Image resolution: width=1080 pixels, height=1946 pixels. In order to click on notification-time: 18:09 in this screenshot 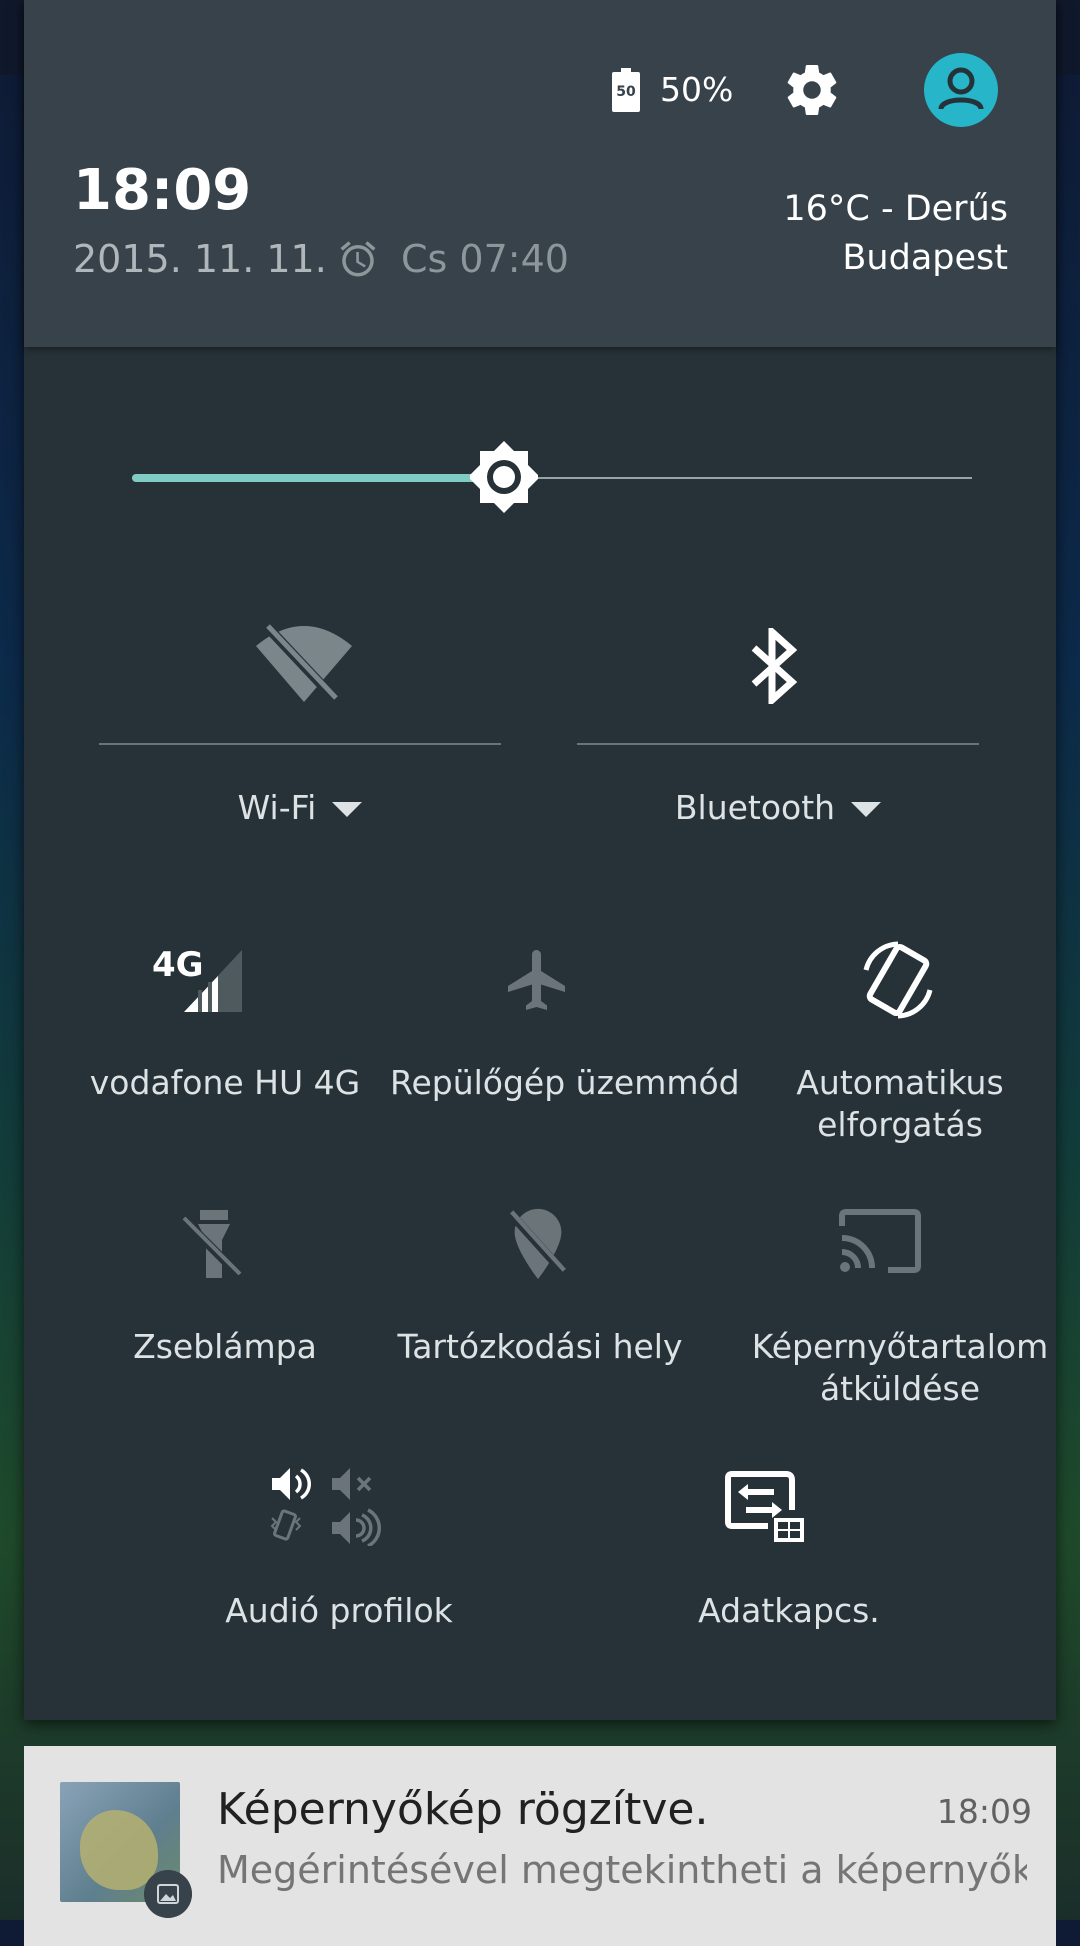, I will do `click(984, 1811)`.